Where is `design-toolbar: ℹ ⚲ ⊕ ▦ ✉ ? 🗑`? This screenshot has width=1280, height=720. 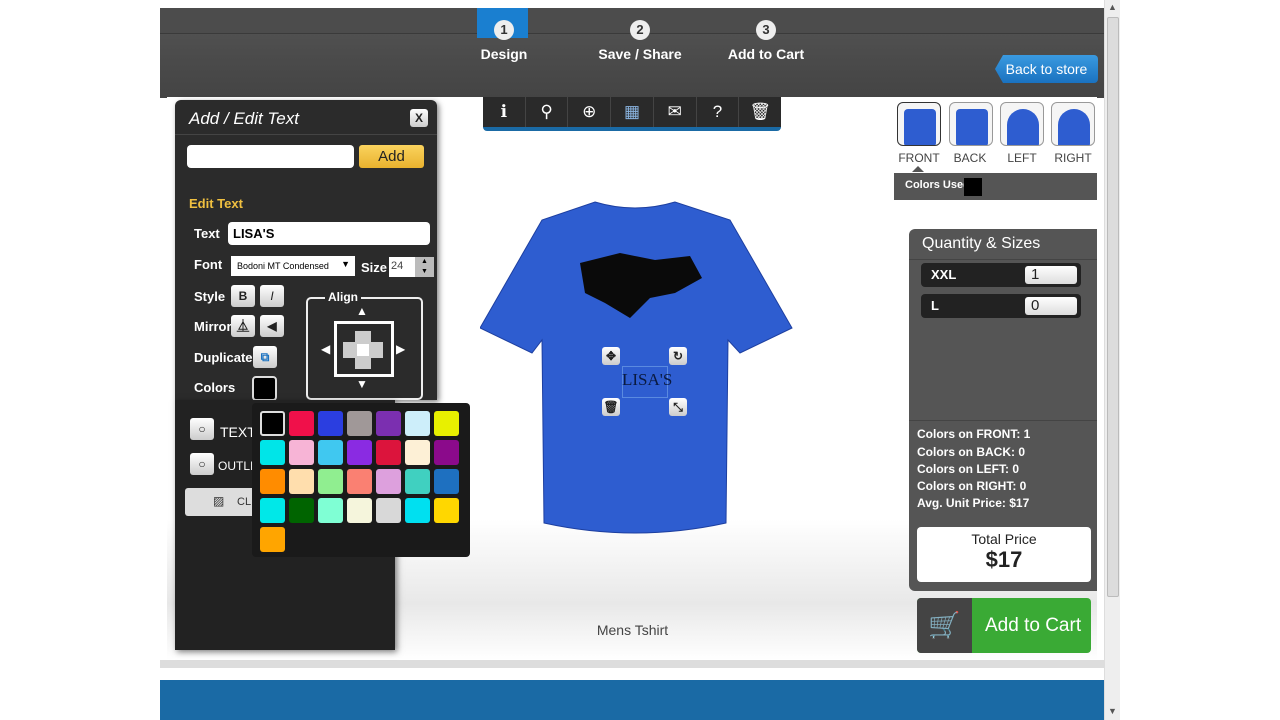
design-toolbar: ℹ ⚲ ⊕ ▦ ✉ ? 🗑 is located at coordinates (632, 114).